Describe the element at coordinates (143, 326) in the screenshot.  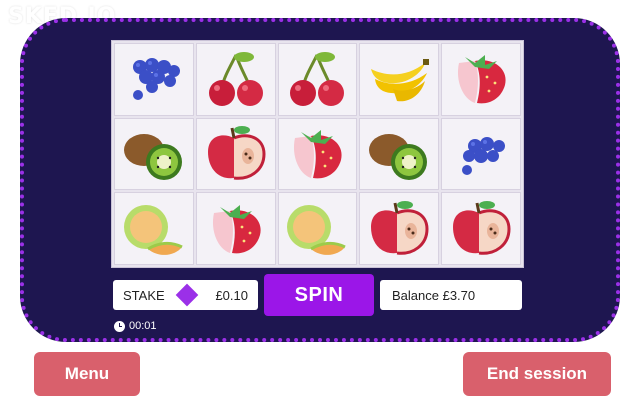
I see `timer-text: 00:01` at that location.